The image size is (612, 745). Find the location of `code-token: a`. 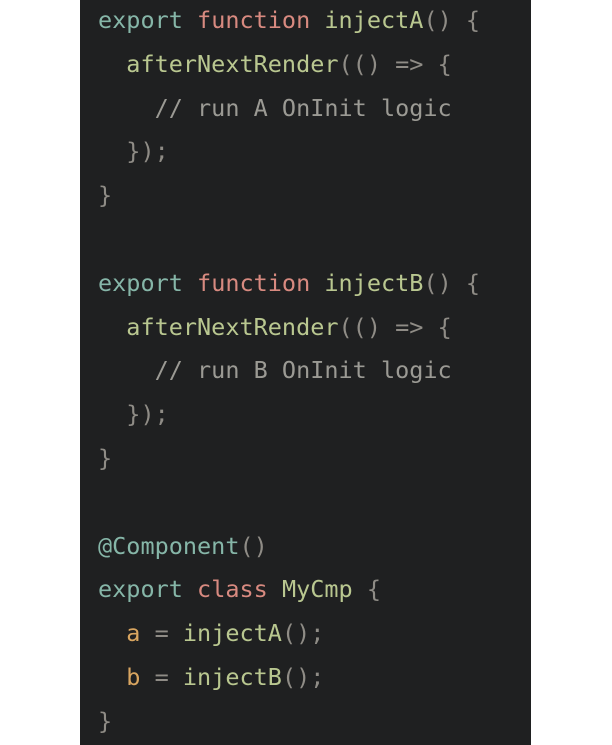

code-token: a is located at coordinates (133, 633).